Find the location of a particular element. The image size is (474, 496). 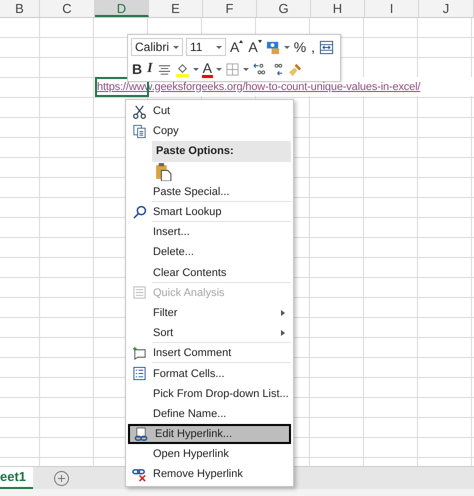

shrink-font-button: A is located at coordinates (255, 47).